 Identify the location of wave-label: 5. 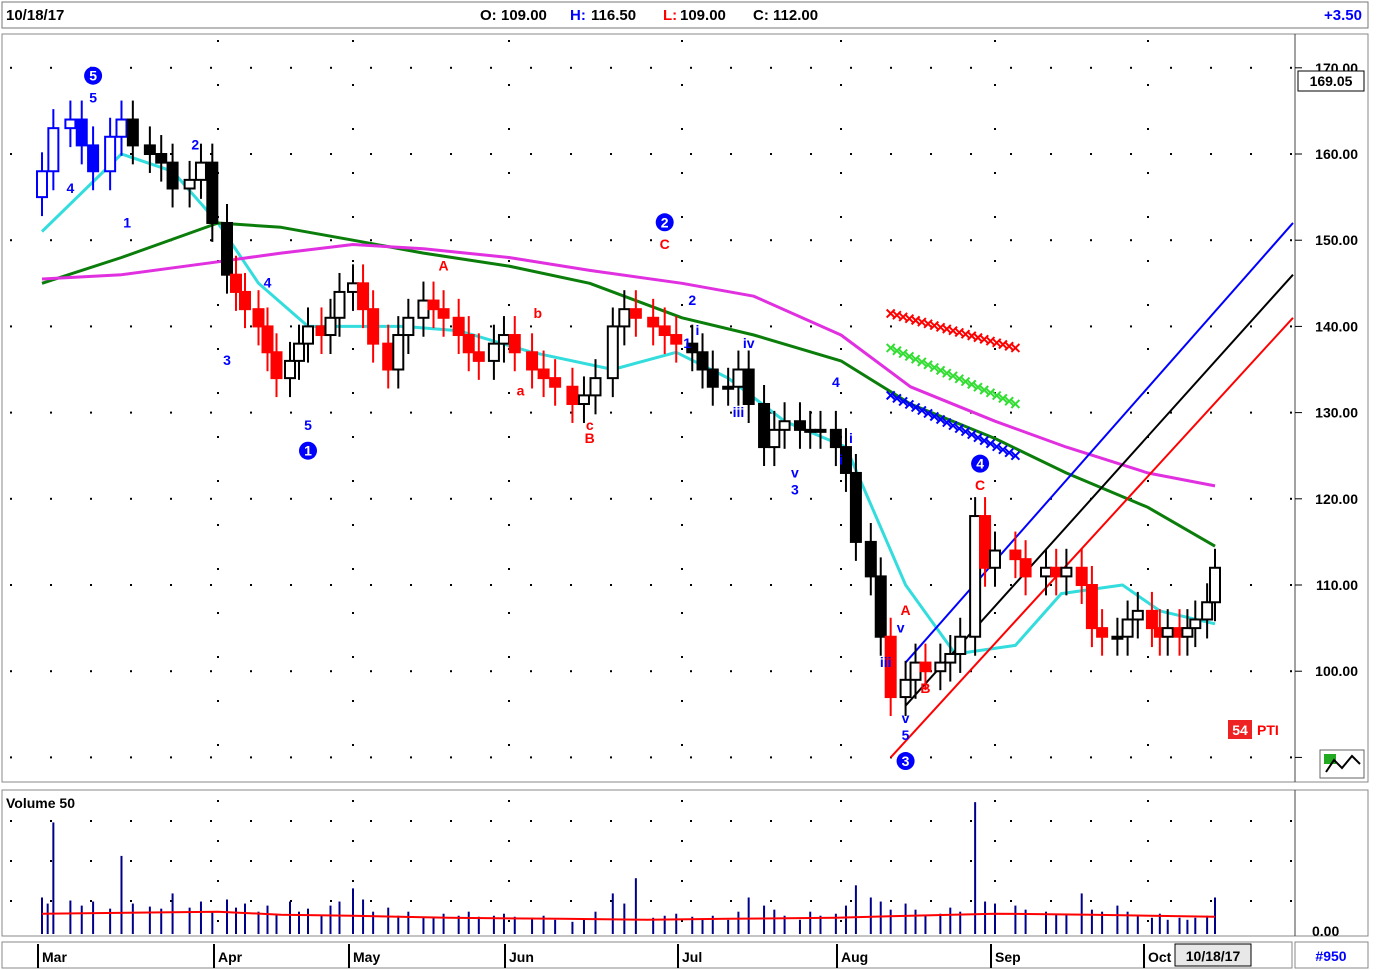
(93, 76).